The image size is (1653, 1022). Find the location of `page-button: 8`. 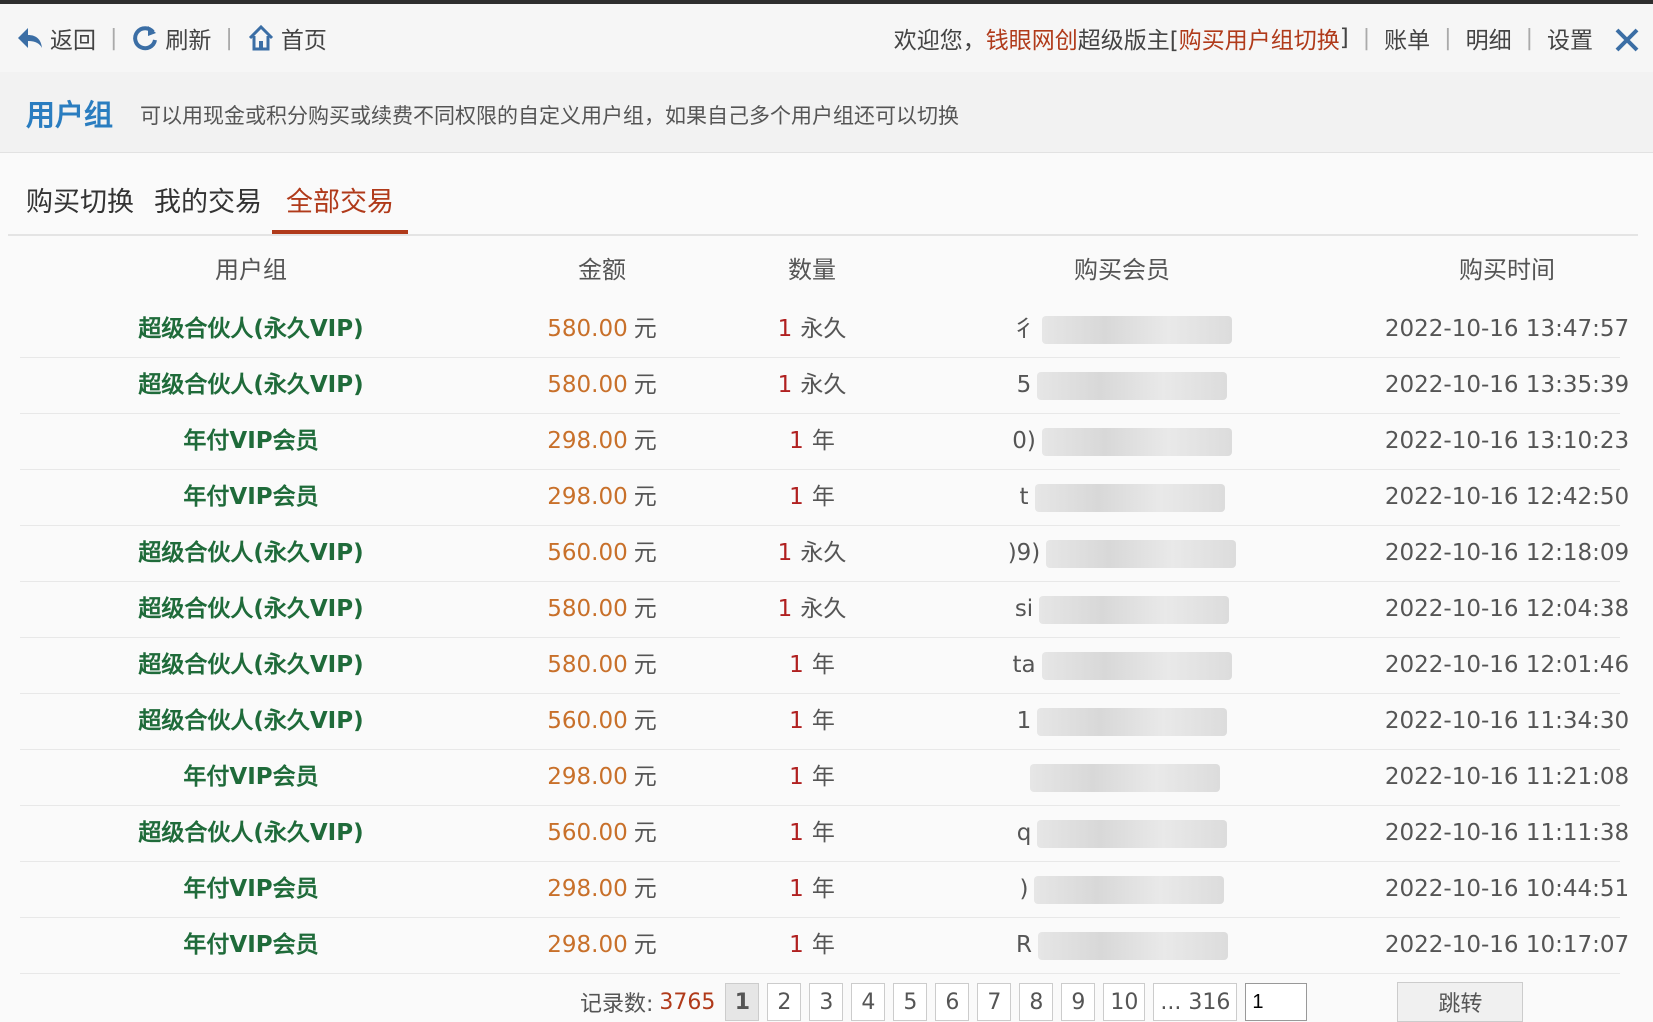

page-button: 8 is located at coordinates (1036, 1002).